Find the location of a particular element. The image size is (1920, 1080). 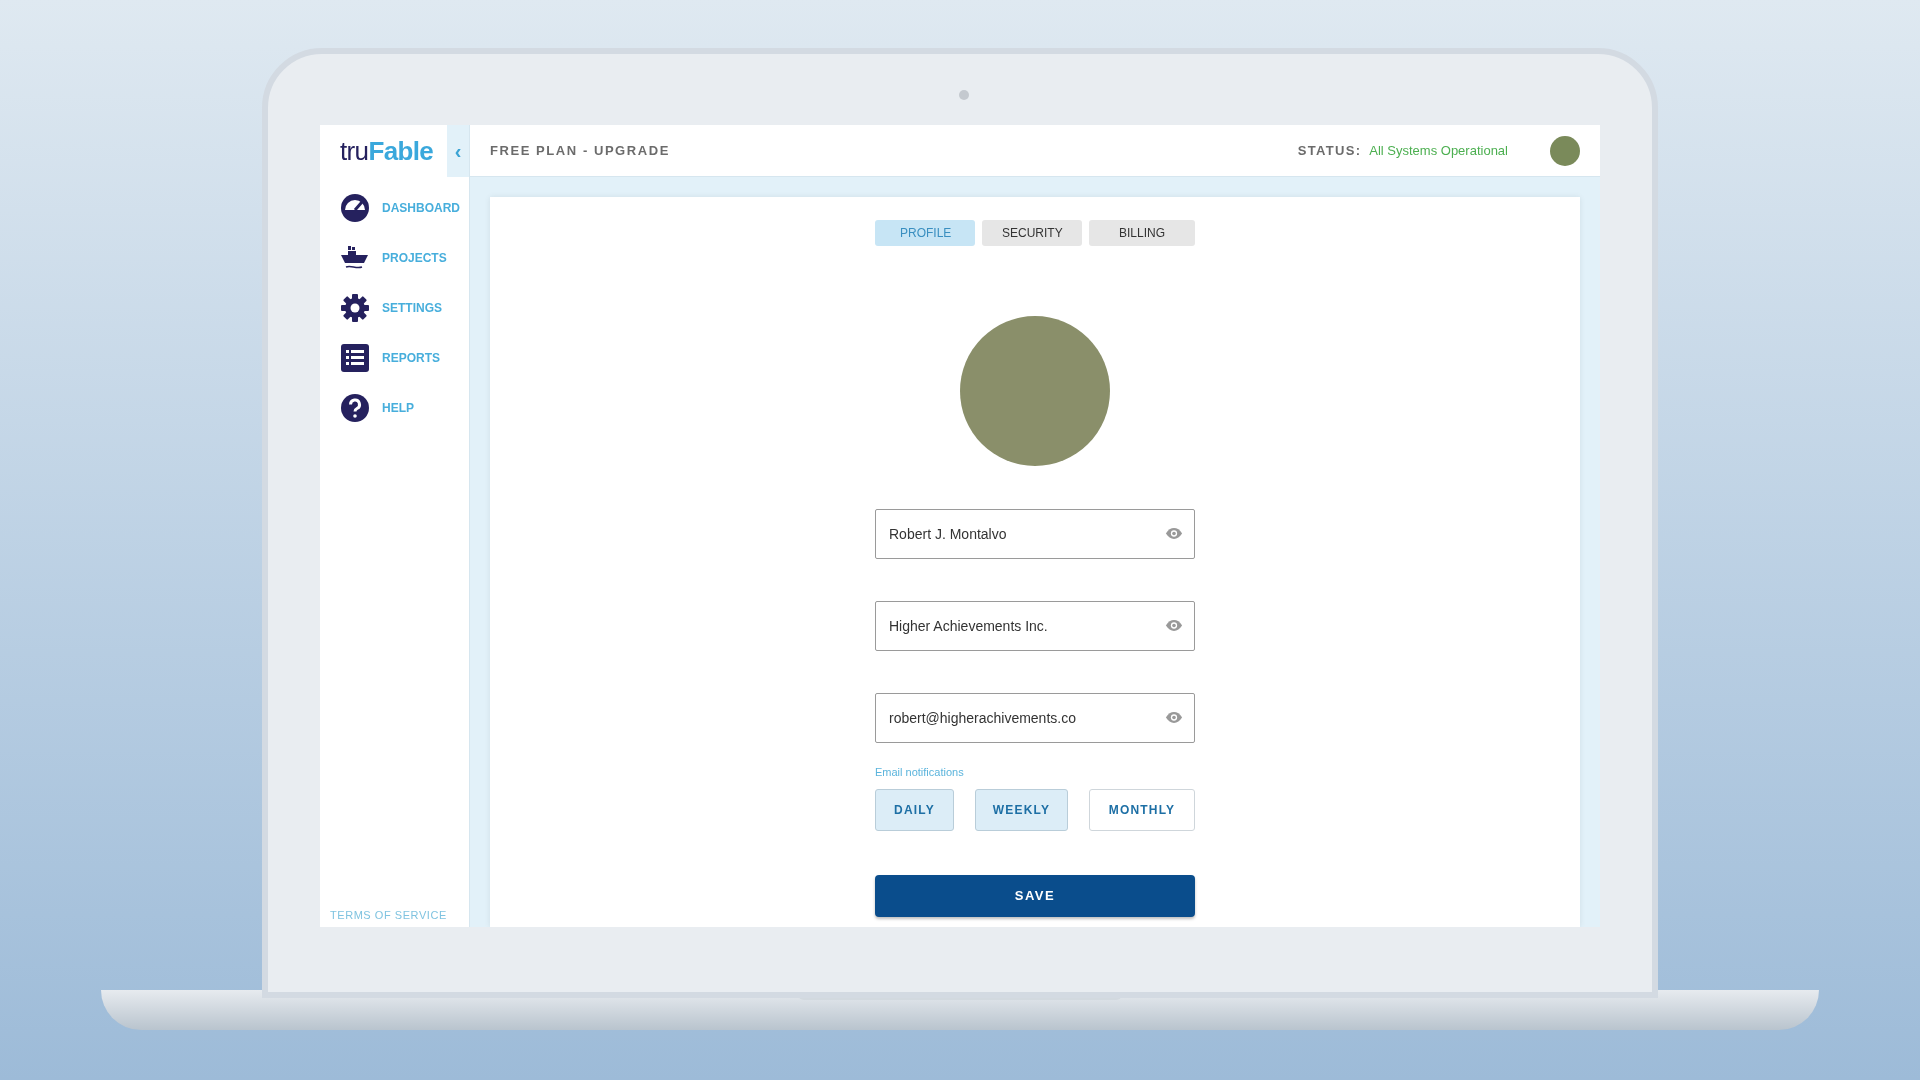

status-text: All Systems Operational is located at coordinates (1438, 150).